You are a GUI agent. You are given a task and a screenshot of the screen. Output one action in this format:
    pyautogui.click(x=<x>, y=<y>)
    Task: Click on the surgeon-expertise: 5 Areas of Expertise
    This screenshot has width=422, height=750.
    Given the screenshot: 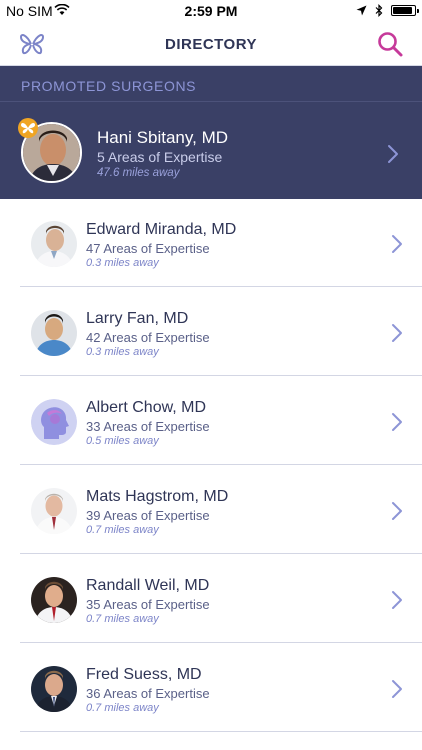 What is the action you would take?
    pyautogui.click(x=160, y=157)
    